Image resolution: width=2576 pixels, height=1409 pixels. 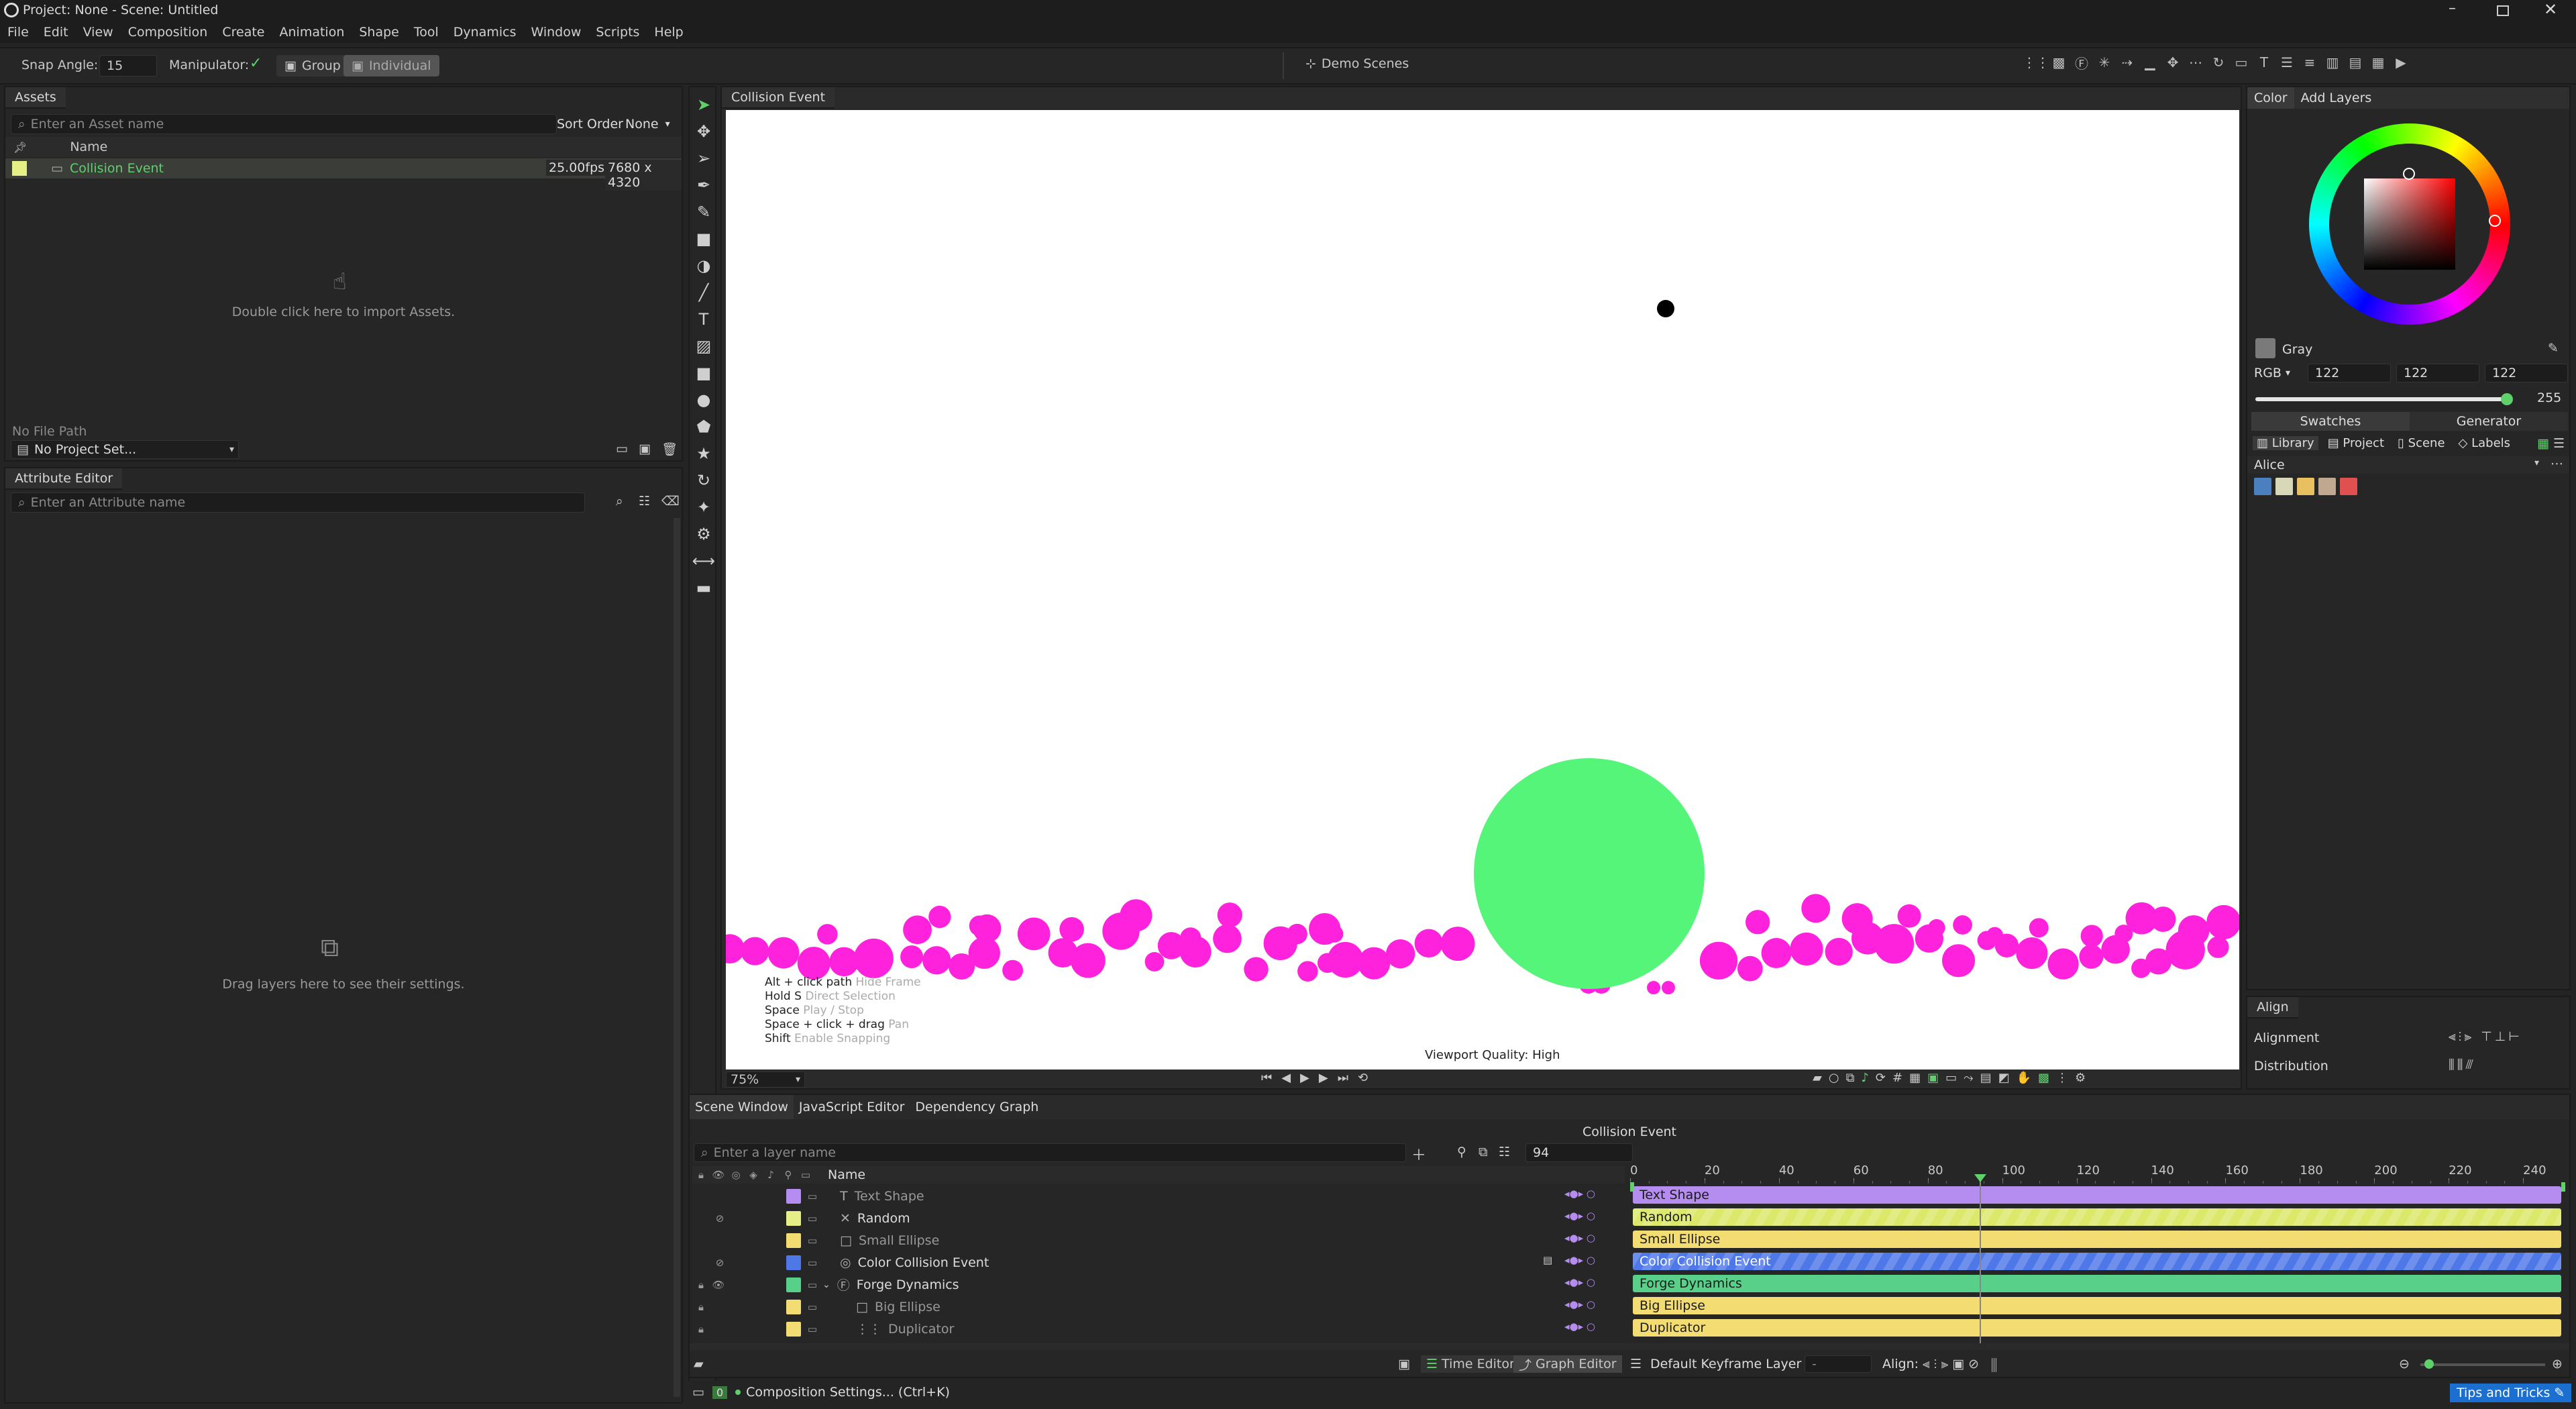 What do you see at coordinates (2097, 1328) in the screenshot?
I see `timeline-bar: Duplicator` at bounding box center [2097, 1328].